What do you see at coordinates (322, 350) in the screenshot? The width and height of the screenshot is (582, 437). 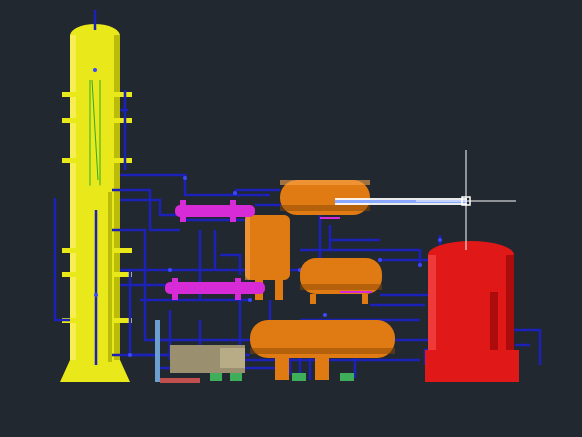 I see `horizontal-drum-bottom` at bounding box center [322, 350].